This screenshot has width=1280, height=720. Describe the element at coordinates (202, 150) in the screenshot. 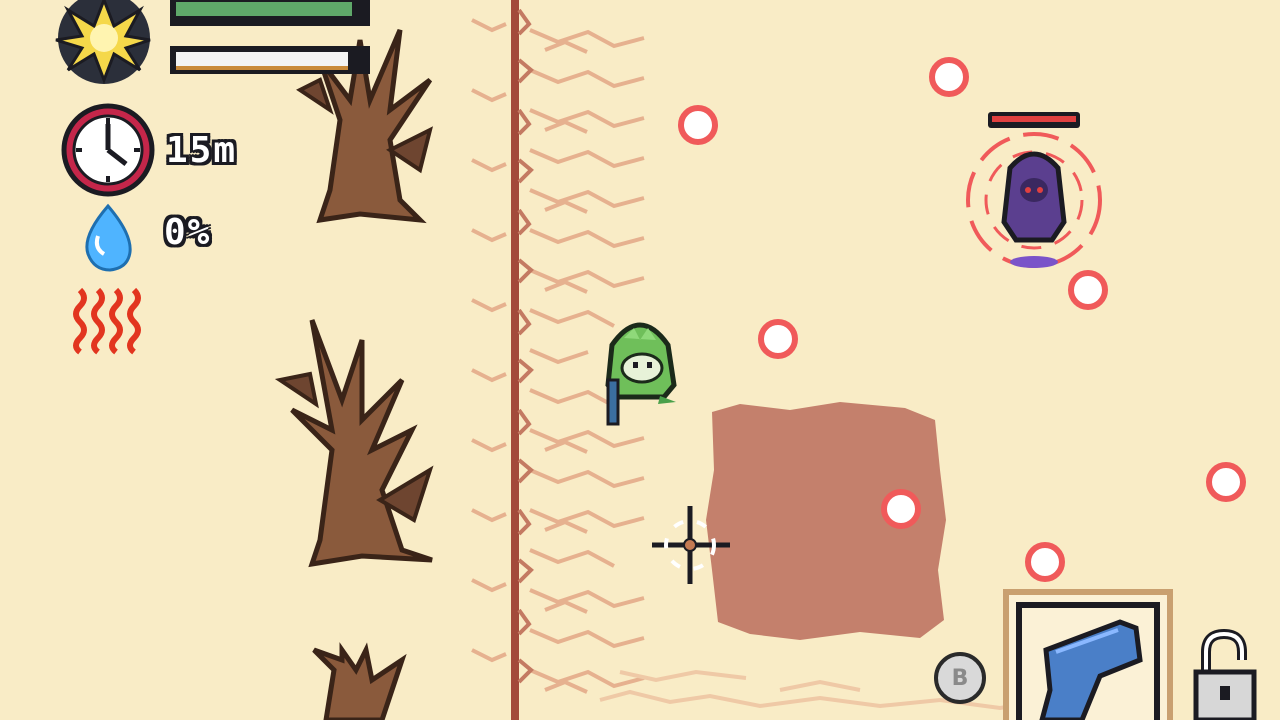

I see `time-remaining-label: 15m` at that location.